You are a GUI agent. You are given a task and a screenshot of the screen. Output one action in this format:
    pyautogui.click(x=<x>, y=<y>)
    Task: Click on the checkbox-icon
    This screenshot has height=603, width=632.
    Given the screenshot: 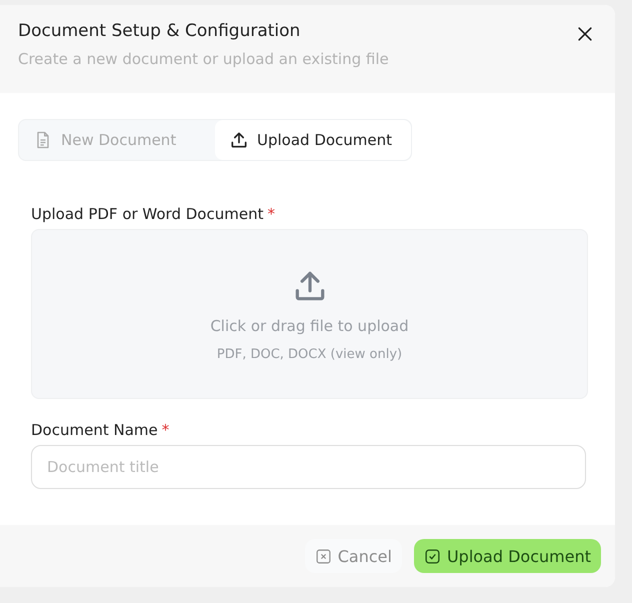 What is the action you would take?
    pyautogui.click(x=432, y=556)
    